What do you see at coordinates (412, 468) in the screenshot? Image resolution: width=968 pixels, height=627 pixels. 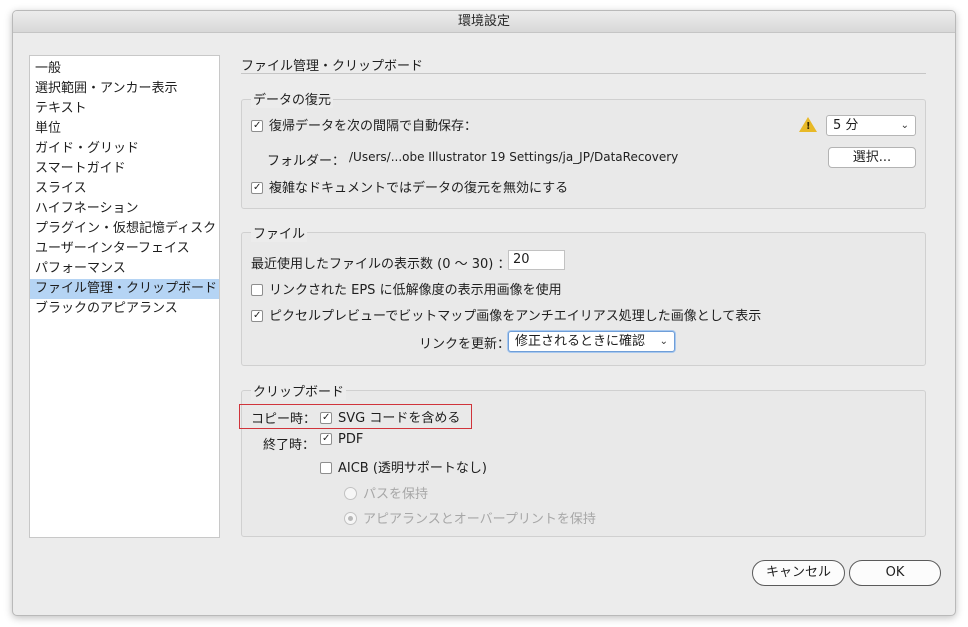 I see `aicb-label: AICB (透明サポートなし)` at bounding box center [412, 468].